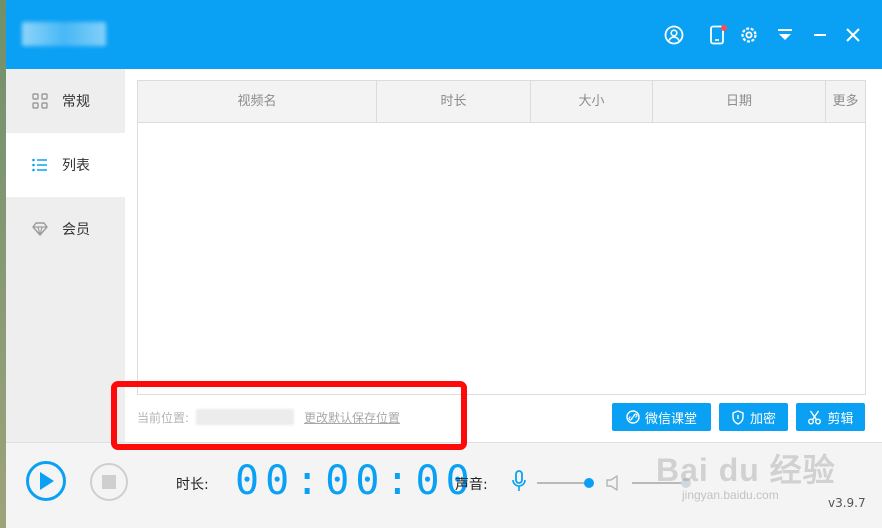  I want to click on encrypt-button: 加密, so click(753, 417).